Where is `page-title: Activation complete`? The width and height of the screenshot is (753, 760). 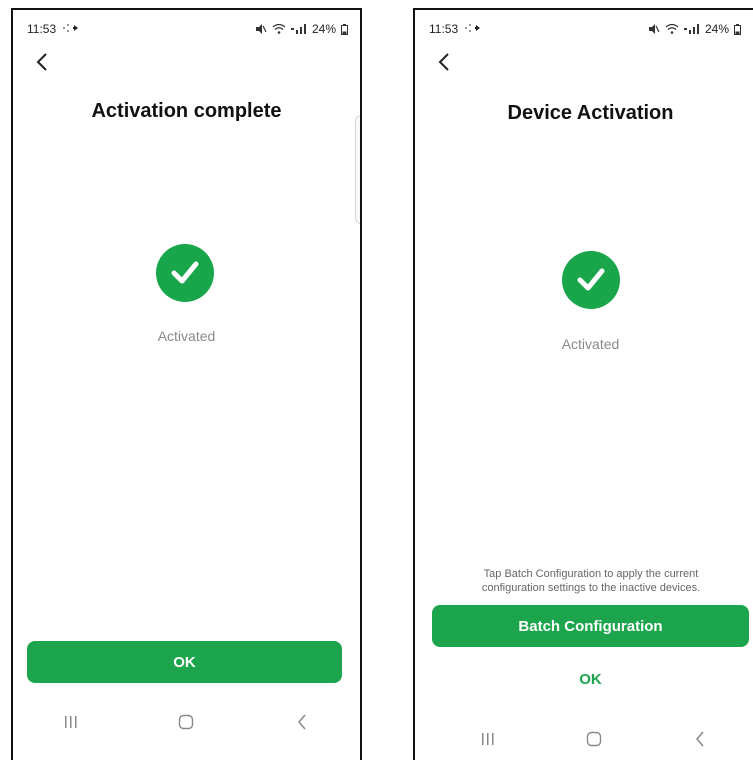 page-title: Activation complete is located at coordinates (186, 111).